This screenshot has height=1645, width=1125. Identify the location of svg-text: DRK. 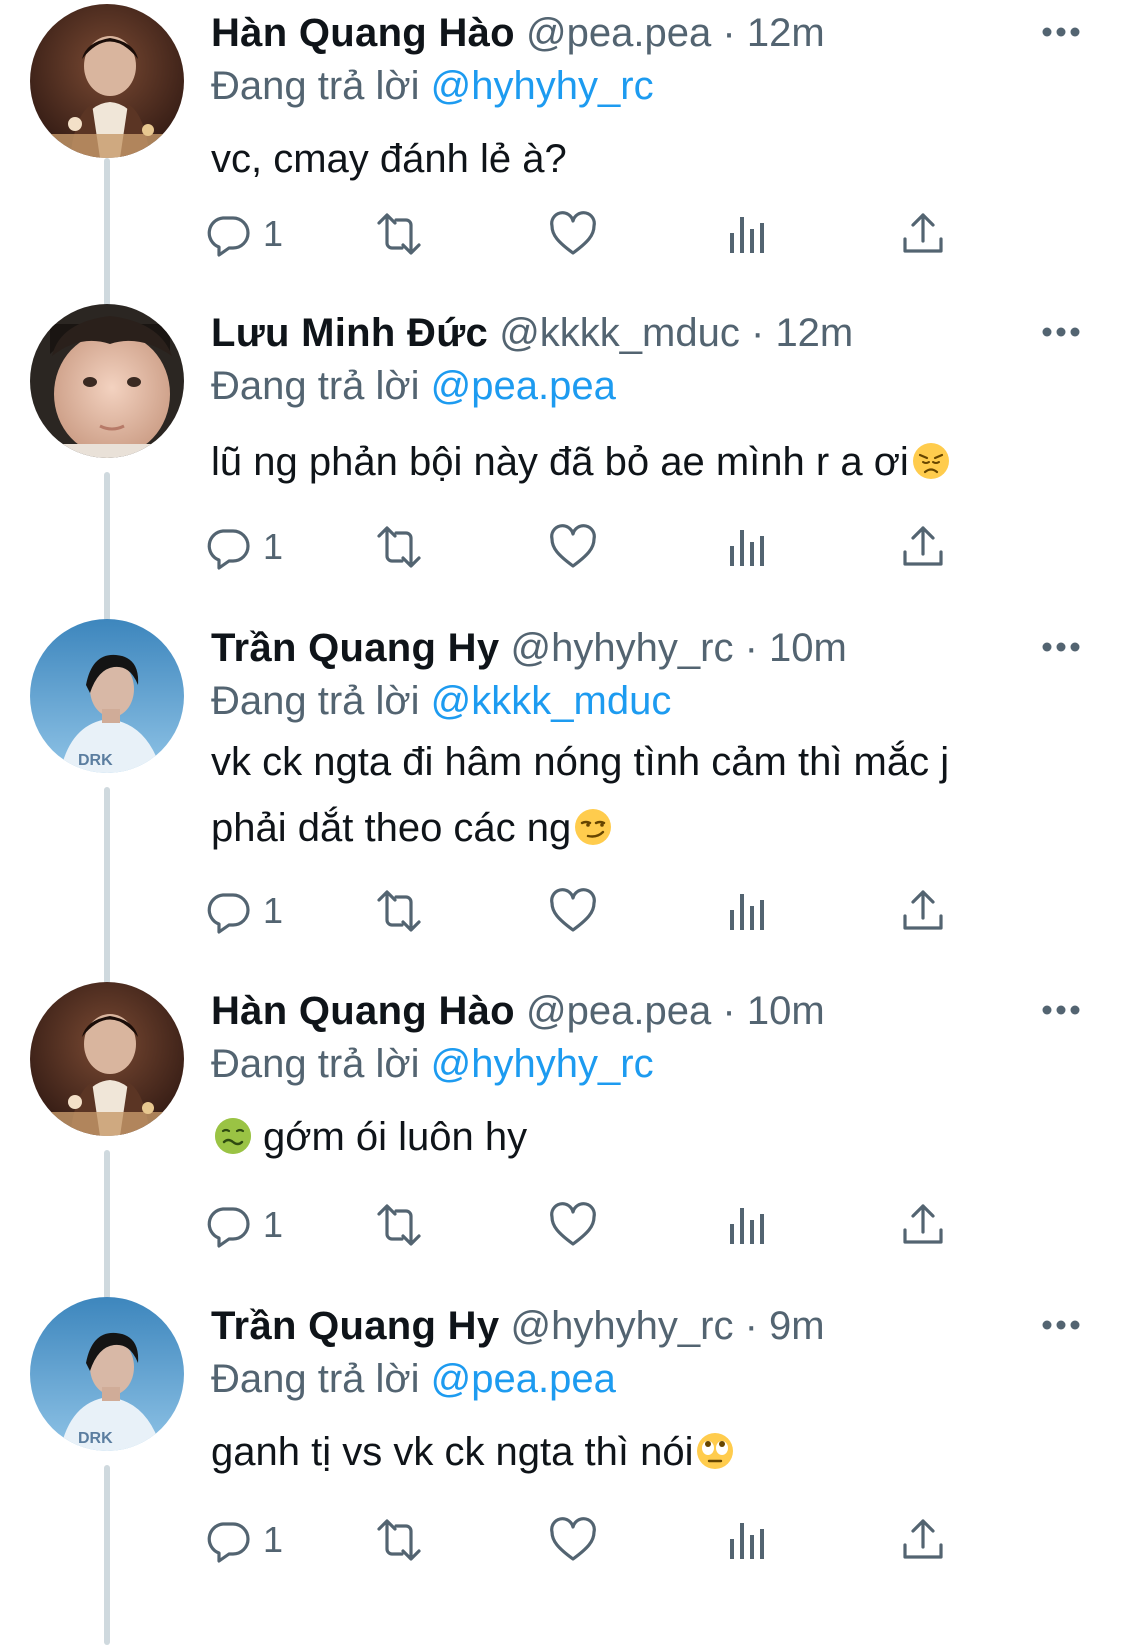
(95, 1438).